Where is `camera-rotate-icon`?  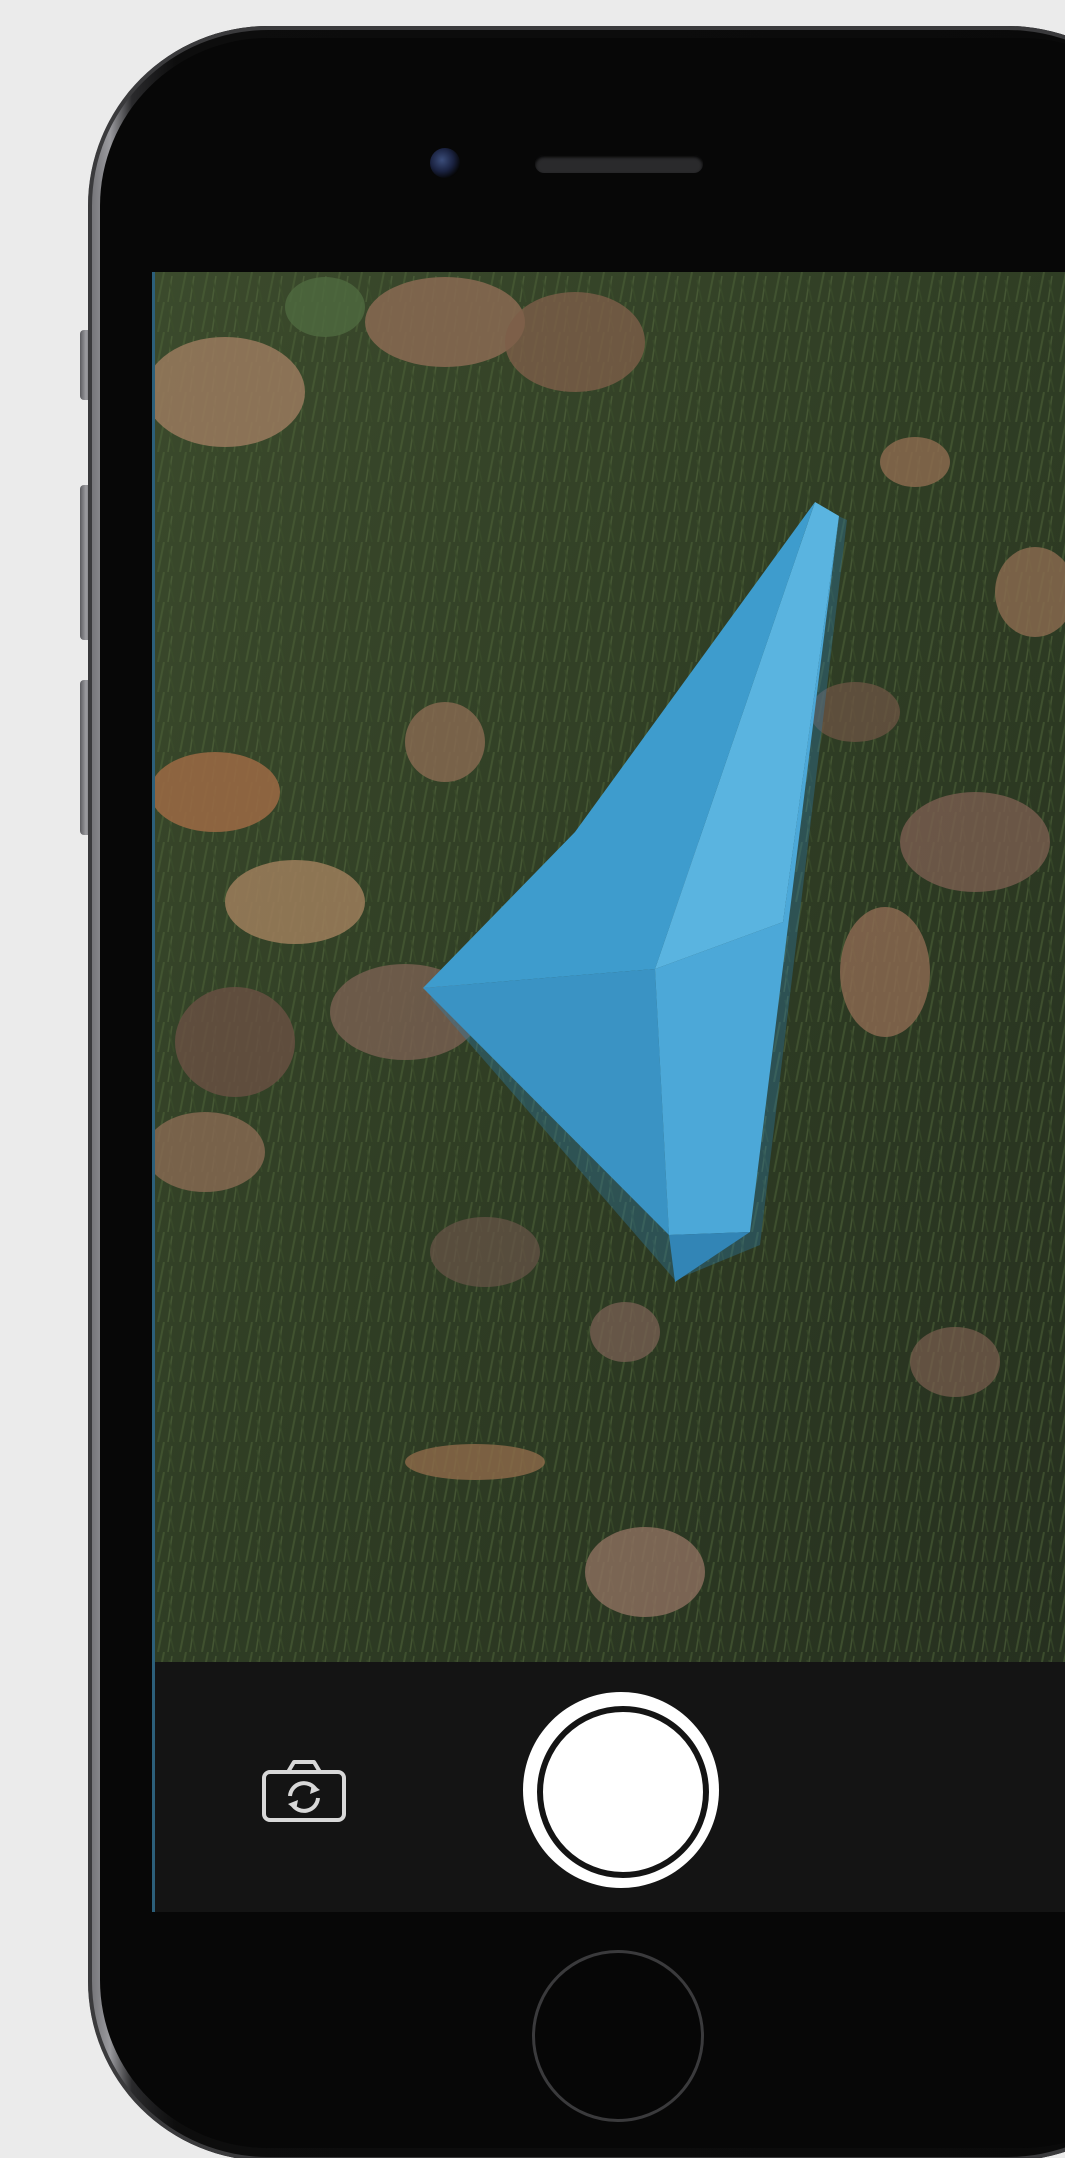 camera-rotate-icon is located at coordinates (304, 1791).